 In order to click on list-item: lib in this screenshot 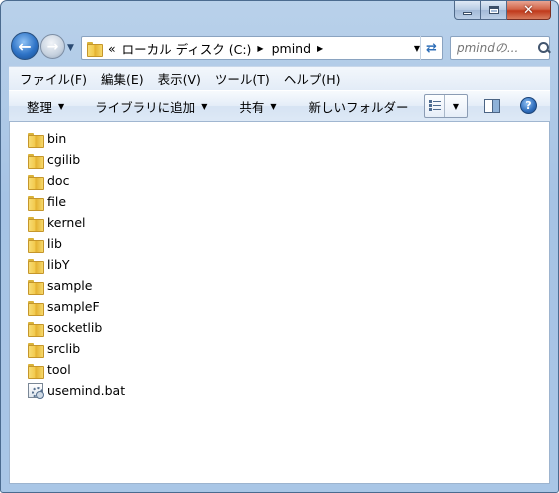, I will do `click(76, 243)`.